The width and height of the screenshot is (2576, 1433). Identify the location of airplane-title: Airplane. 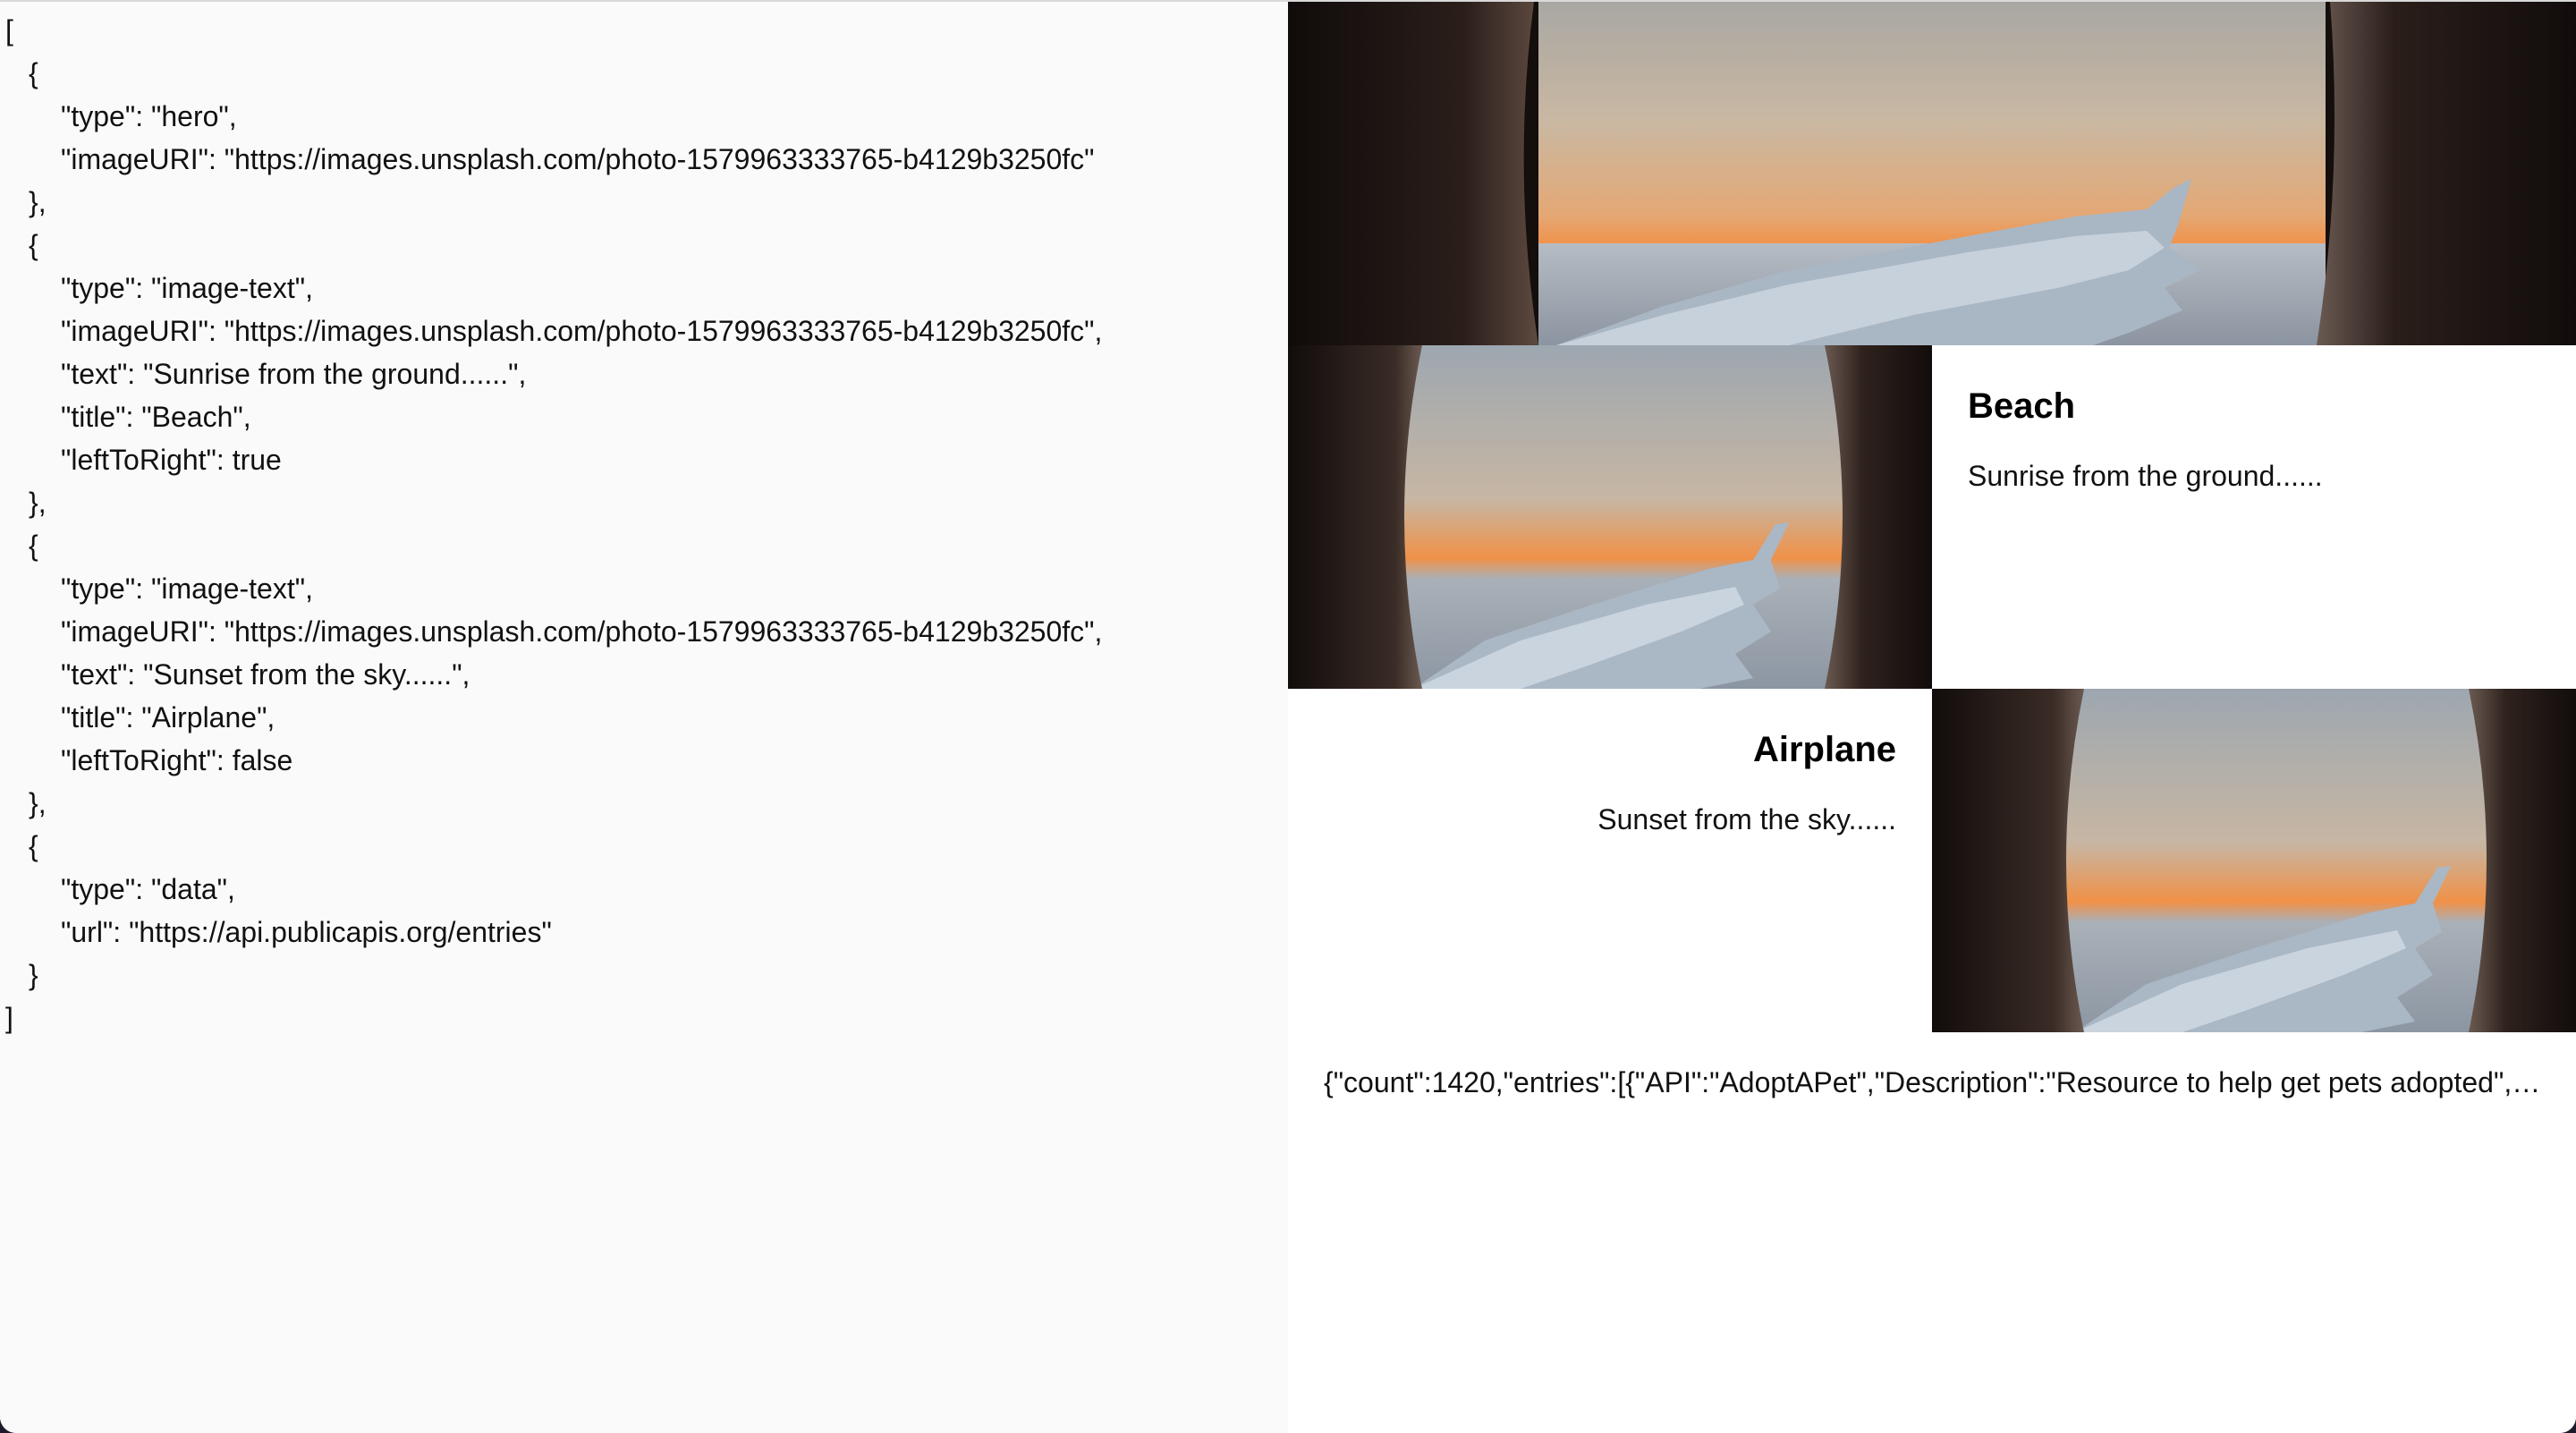
(1824, 749).